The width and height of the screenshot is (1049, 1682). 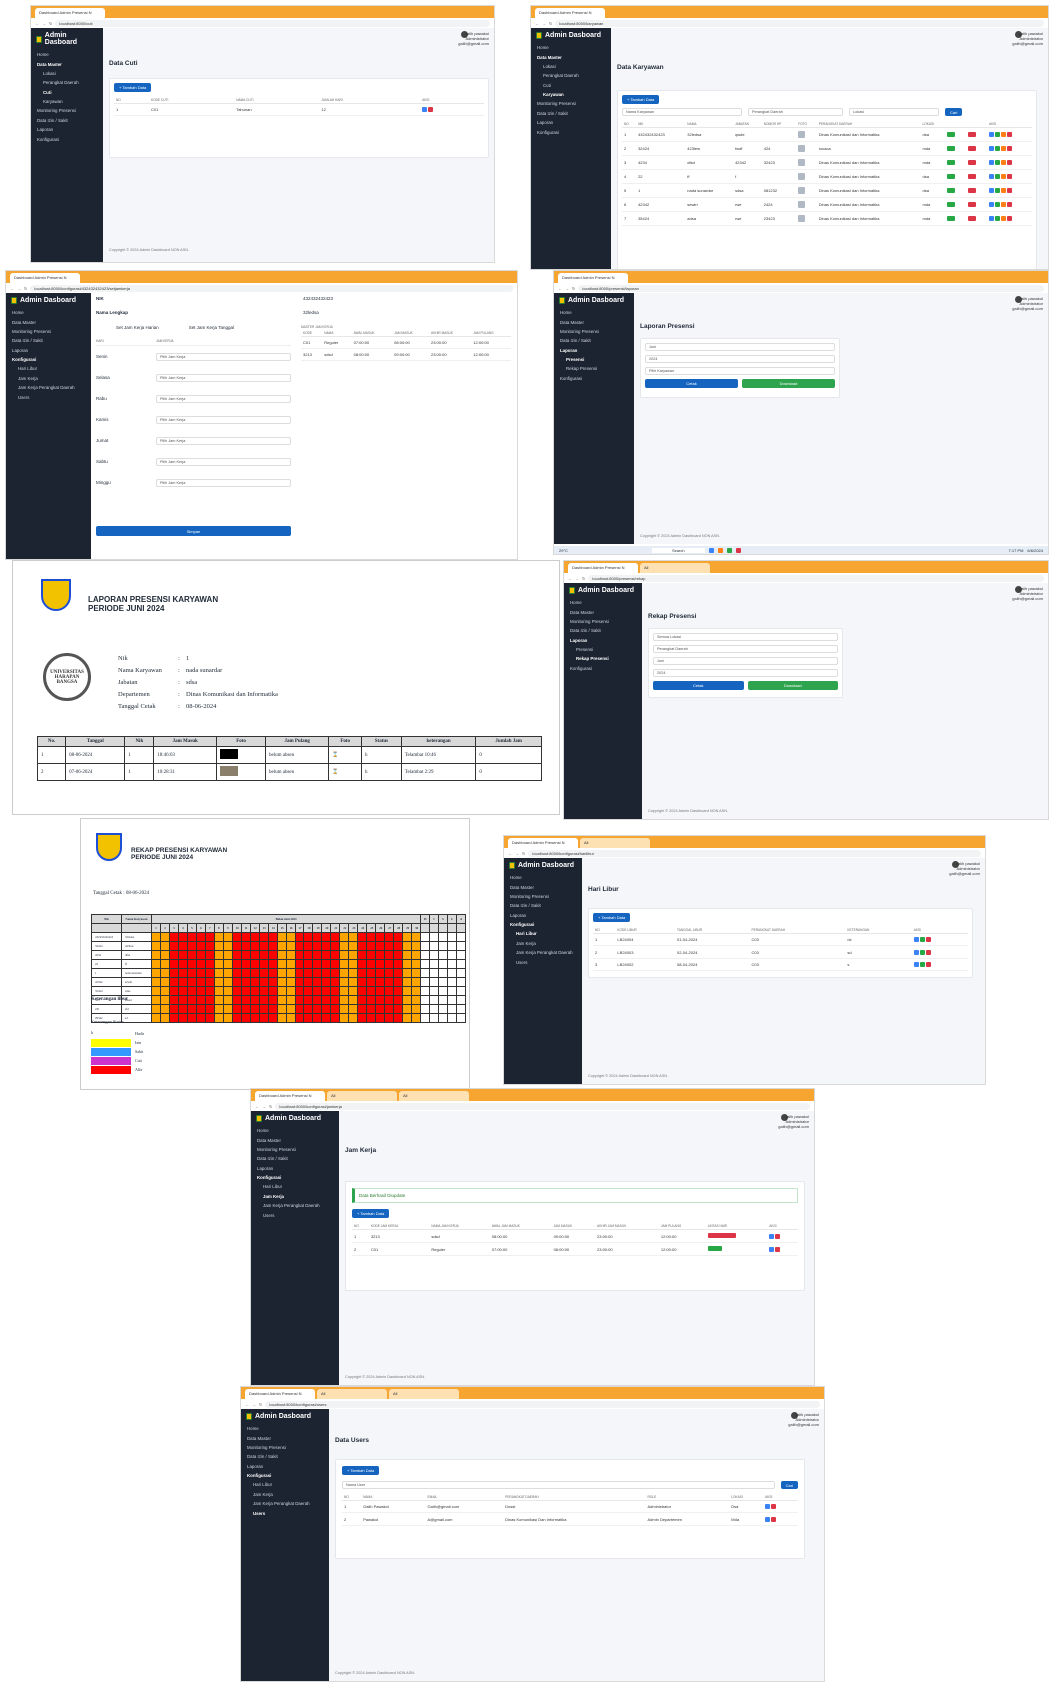 I want to click on sidebar-item-presensi: Presensi, so click(x=603, y=649).